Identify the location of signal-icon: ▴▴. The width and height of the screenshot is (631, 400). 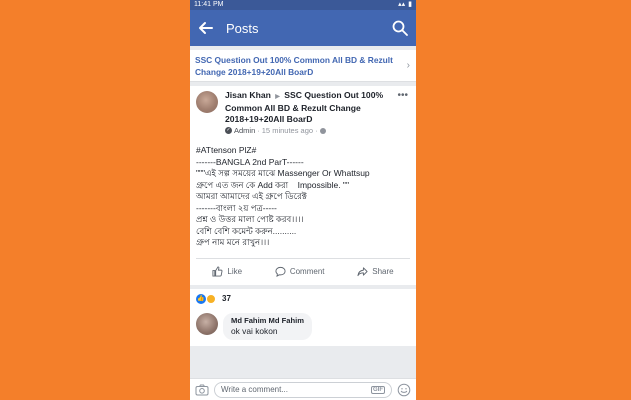
(402, 4).